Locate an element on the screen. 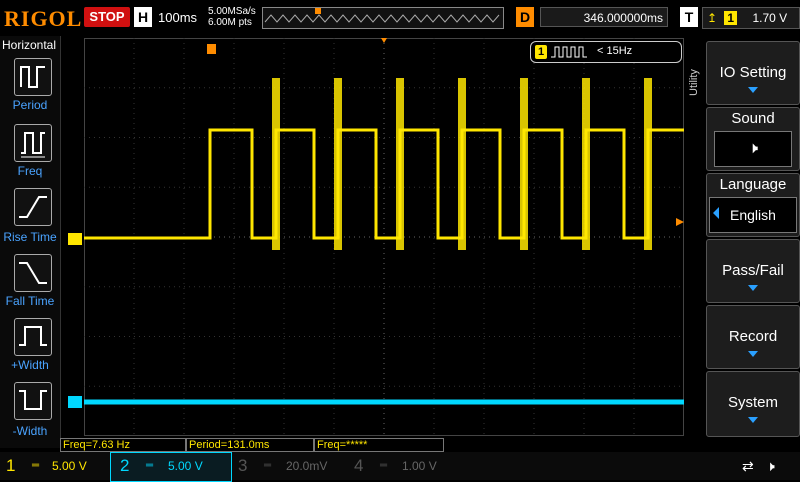 Image resolution: width=800 pixels, height=482 pixels. language-value: English is located at coordinates (753, 215).